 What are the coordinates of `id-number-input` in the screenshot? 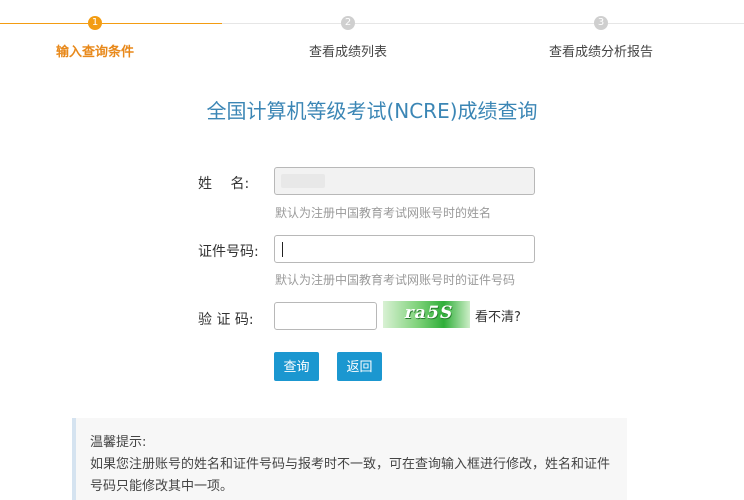 It's located at (404, 249).